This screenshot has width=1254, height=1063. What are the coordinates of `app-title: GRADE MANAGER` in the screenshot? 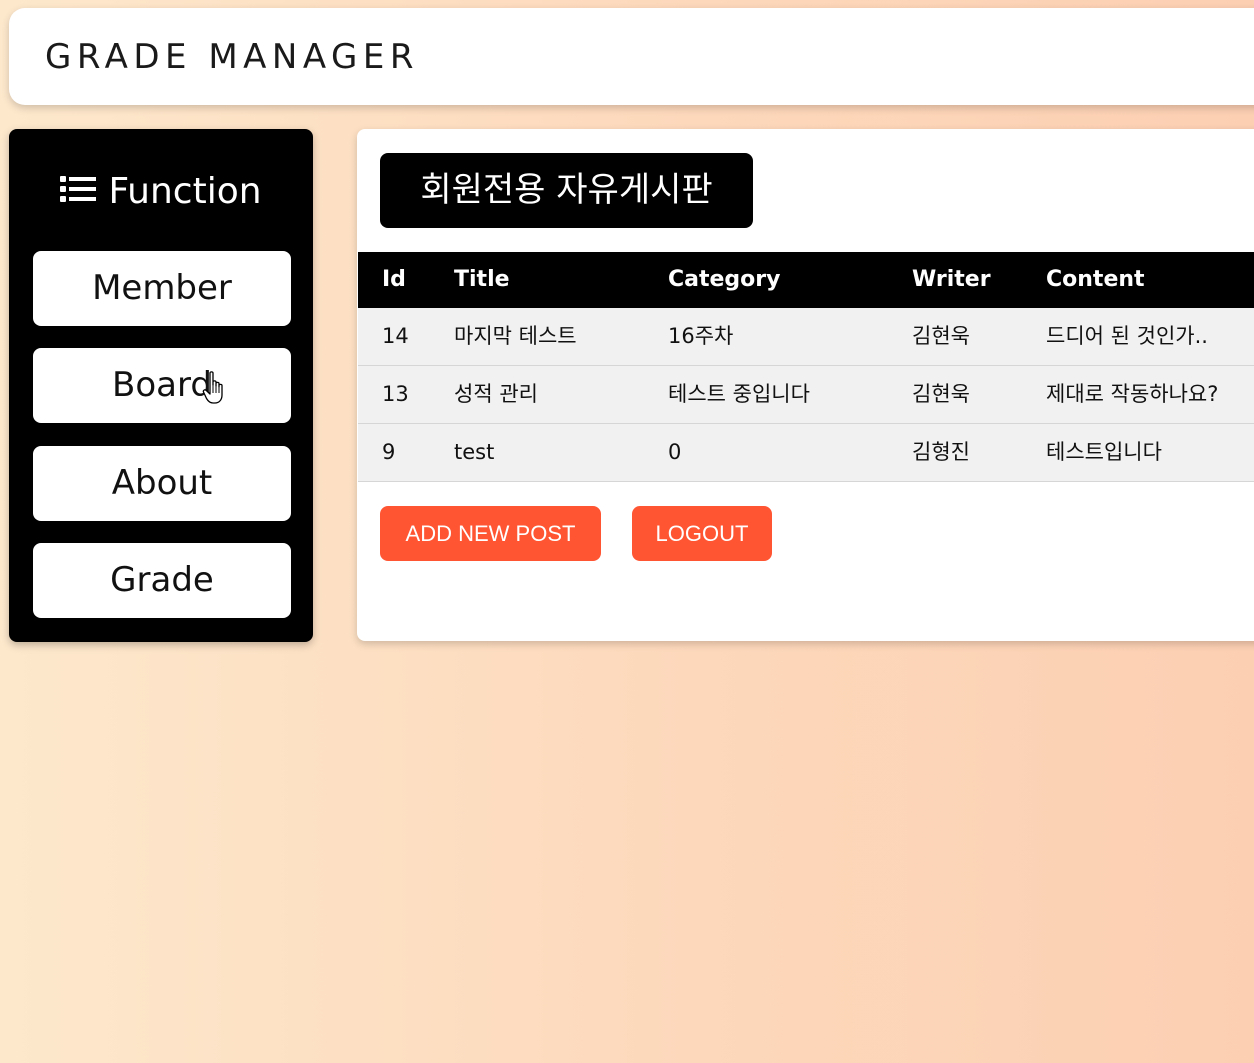 It's located at (232, 57).